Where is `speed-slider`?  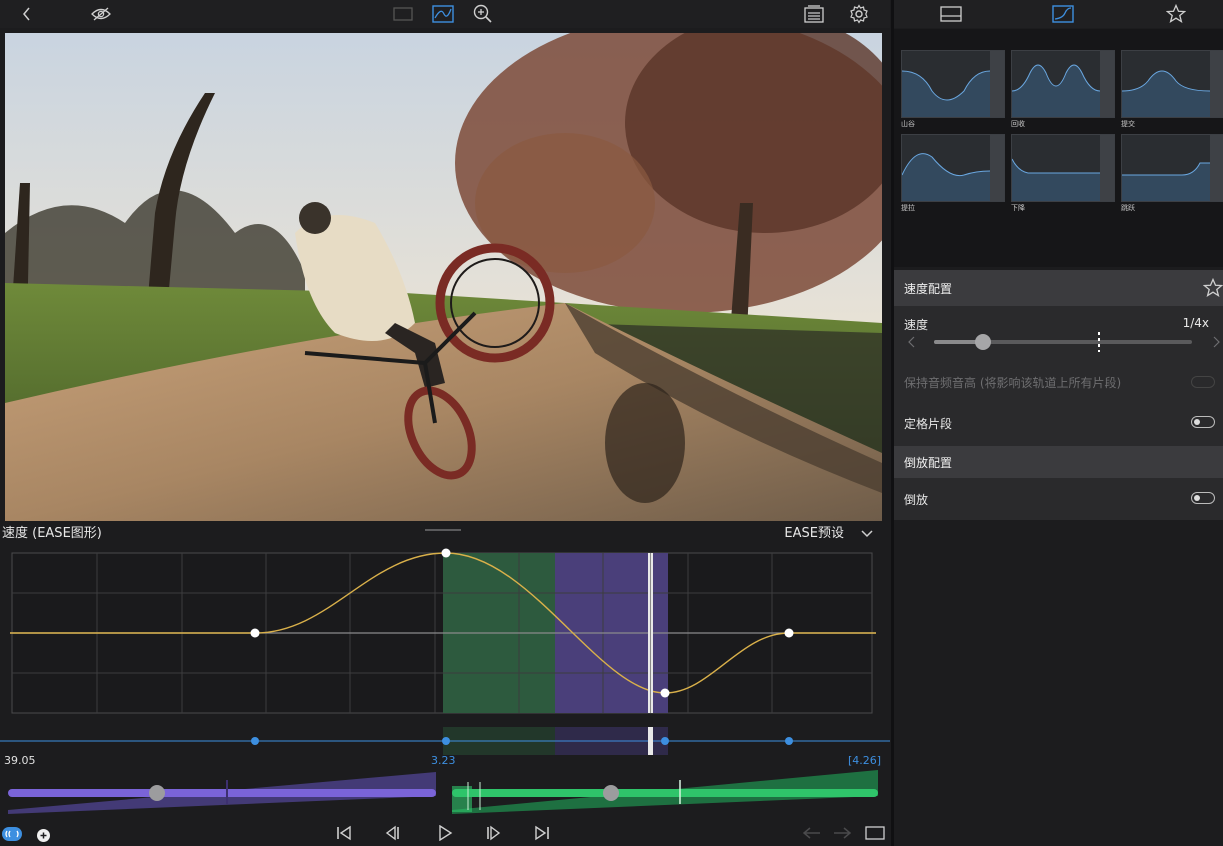 speed-slider is located at coordinates (1063, 342).